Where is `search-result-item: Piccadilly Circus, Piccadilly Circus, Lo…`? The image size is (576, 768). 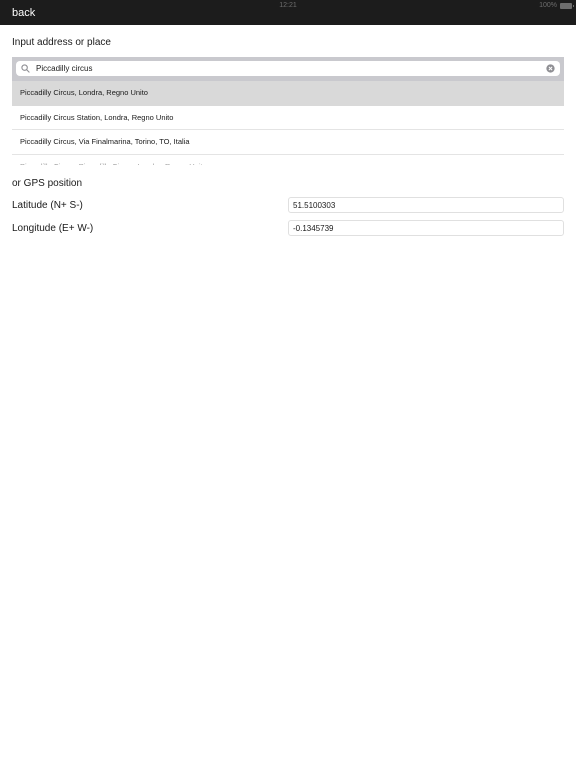 search-result-item: Piccadilly Circus, Piccadilly Circus, Lo… is located at coordinates (288, 160).